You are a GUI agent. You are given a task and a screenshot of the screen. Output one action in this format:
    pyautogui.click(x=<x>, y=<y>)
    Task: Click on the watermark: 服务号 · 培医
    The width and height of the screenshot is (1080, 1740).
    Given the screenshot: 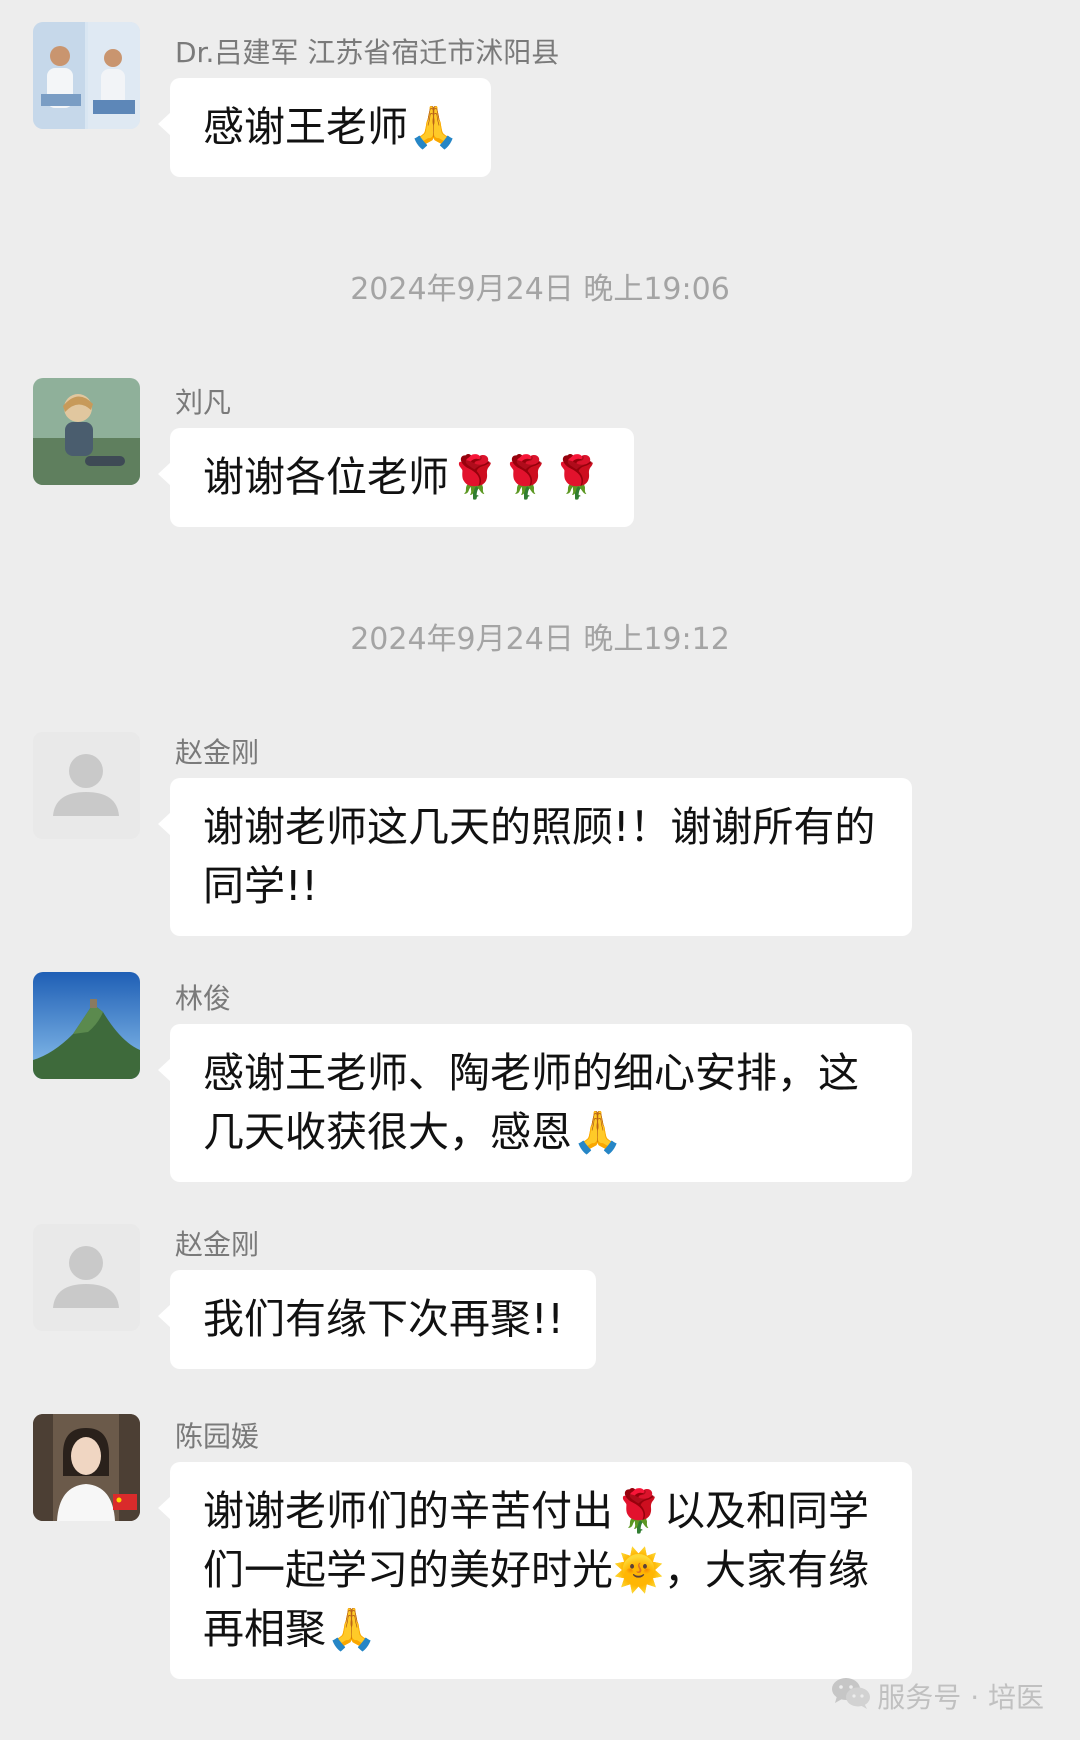 What is the action you would take?
    pyautogui.click(x=937, y=1697)
    